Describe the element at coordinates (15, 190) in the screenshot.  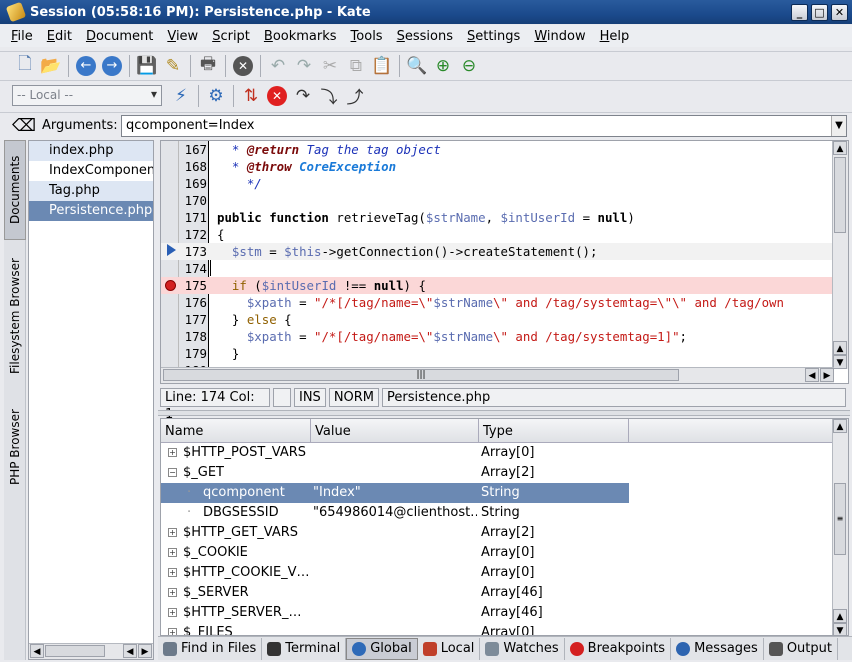
I see `tab-documents: Documents` at that location.